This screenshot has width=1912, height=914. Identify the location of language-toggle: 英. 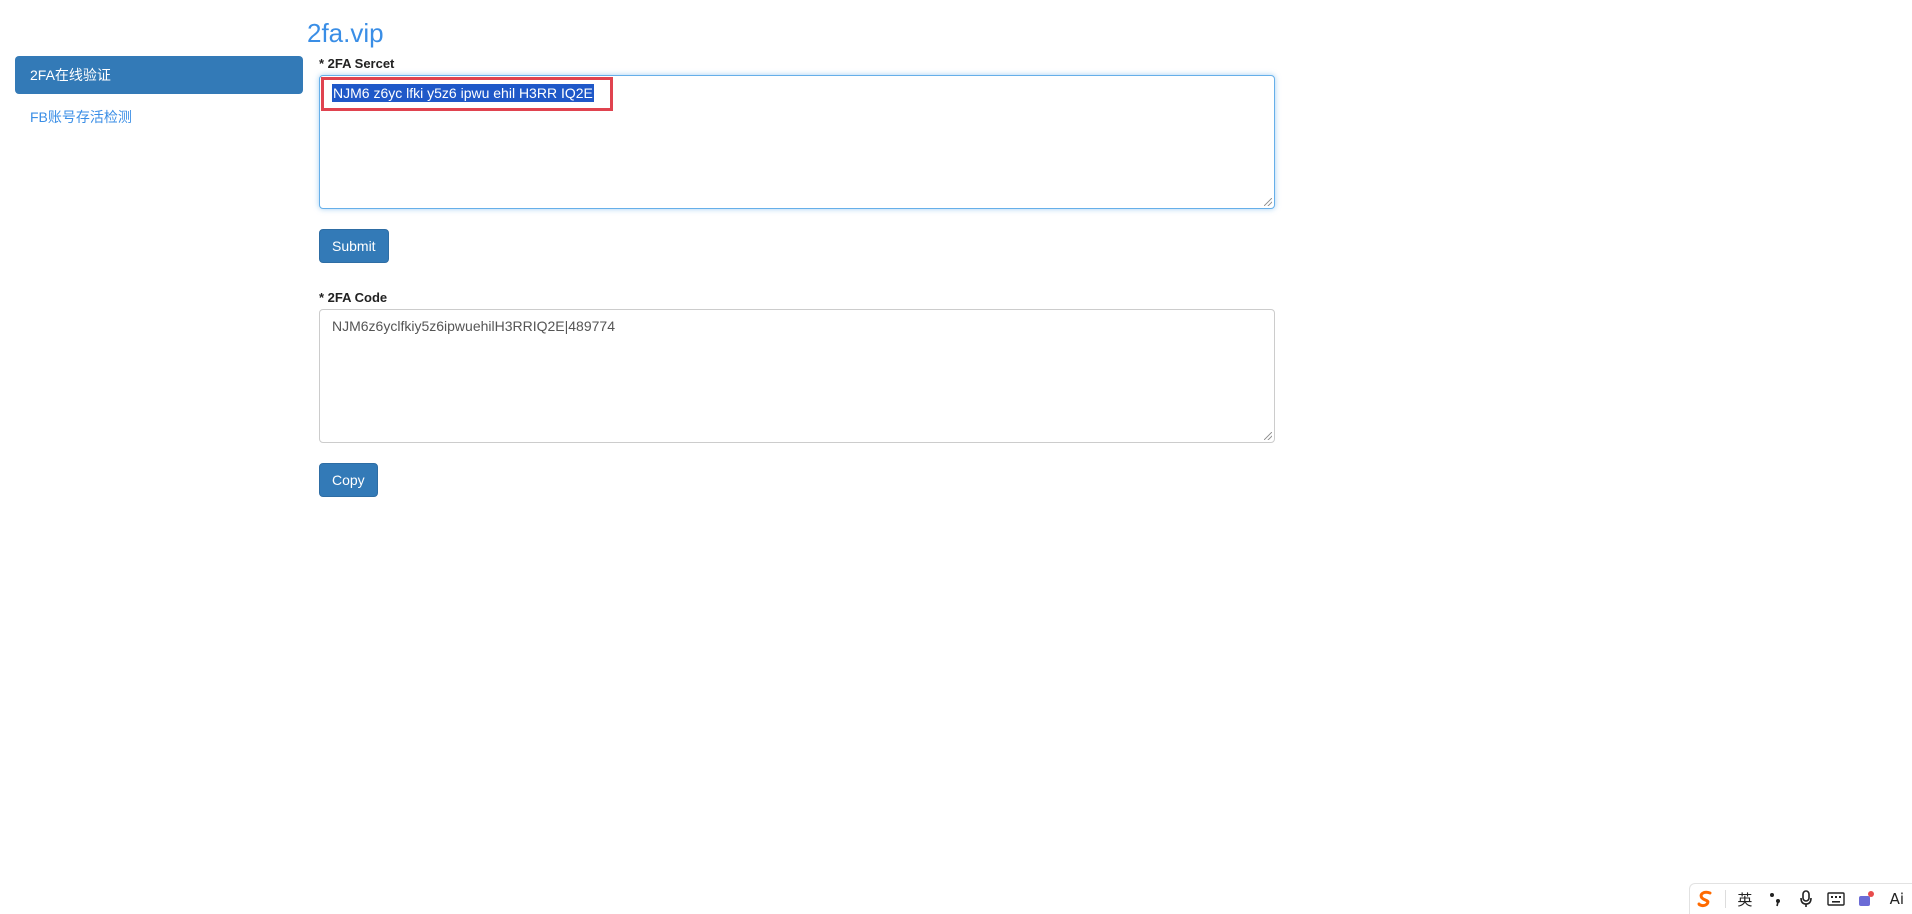
(1745, 899).